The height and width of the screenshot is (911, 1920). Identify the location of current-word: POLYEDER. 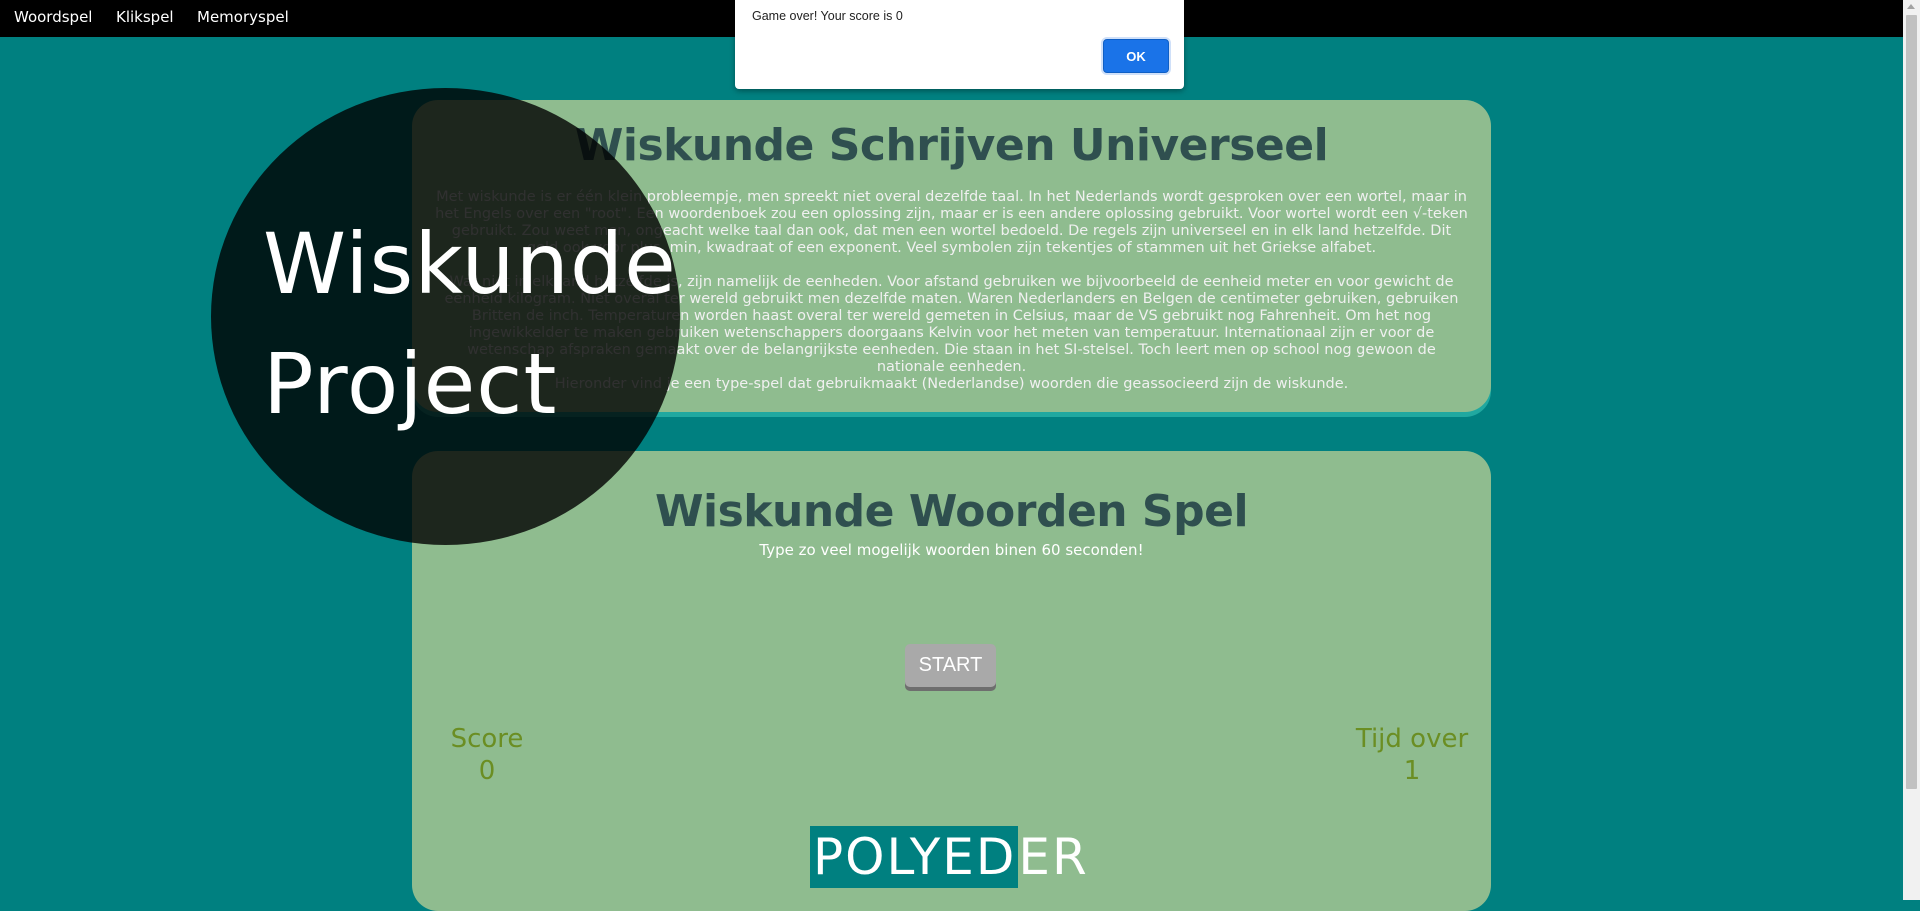
(949, 857).